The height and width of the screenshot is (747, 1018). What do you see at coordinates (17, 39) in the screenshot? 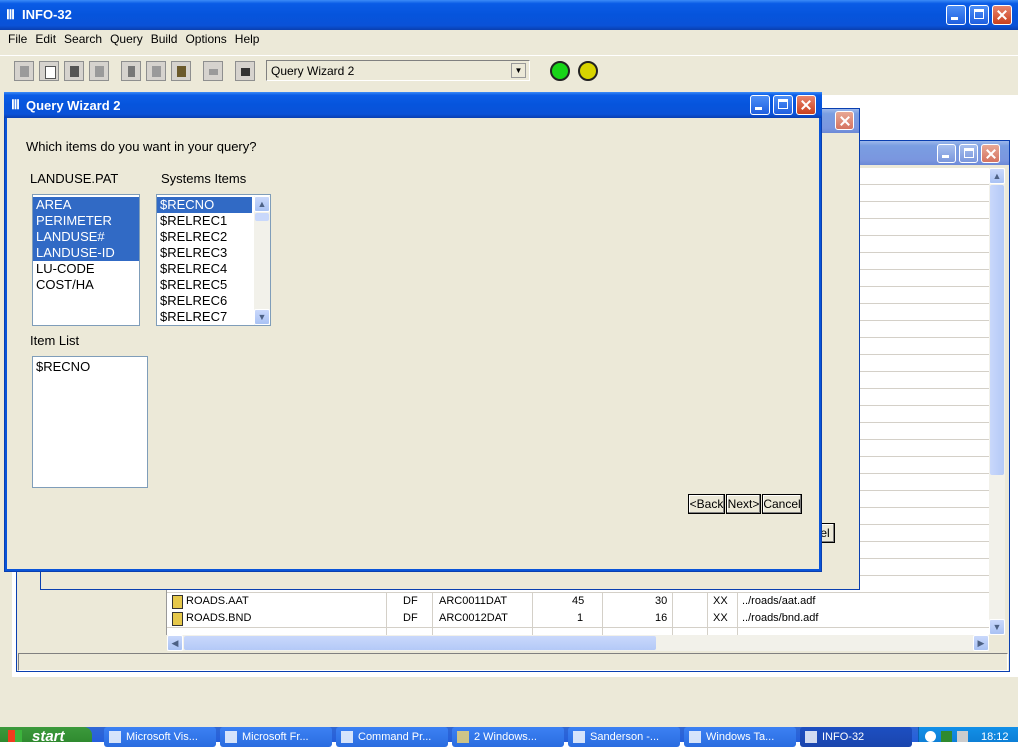
I see `menu-file: File` at bounding box center [17, 39].